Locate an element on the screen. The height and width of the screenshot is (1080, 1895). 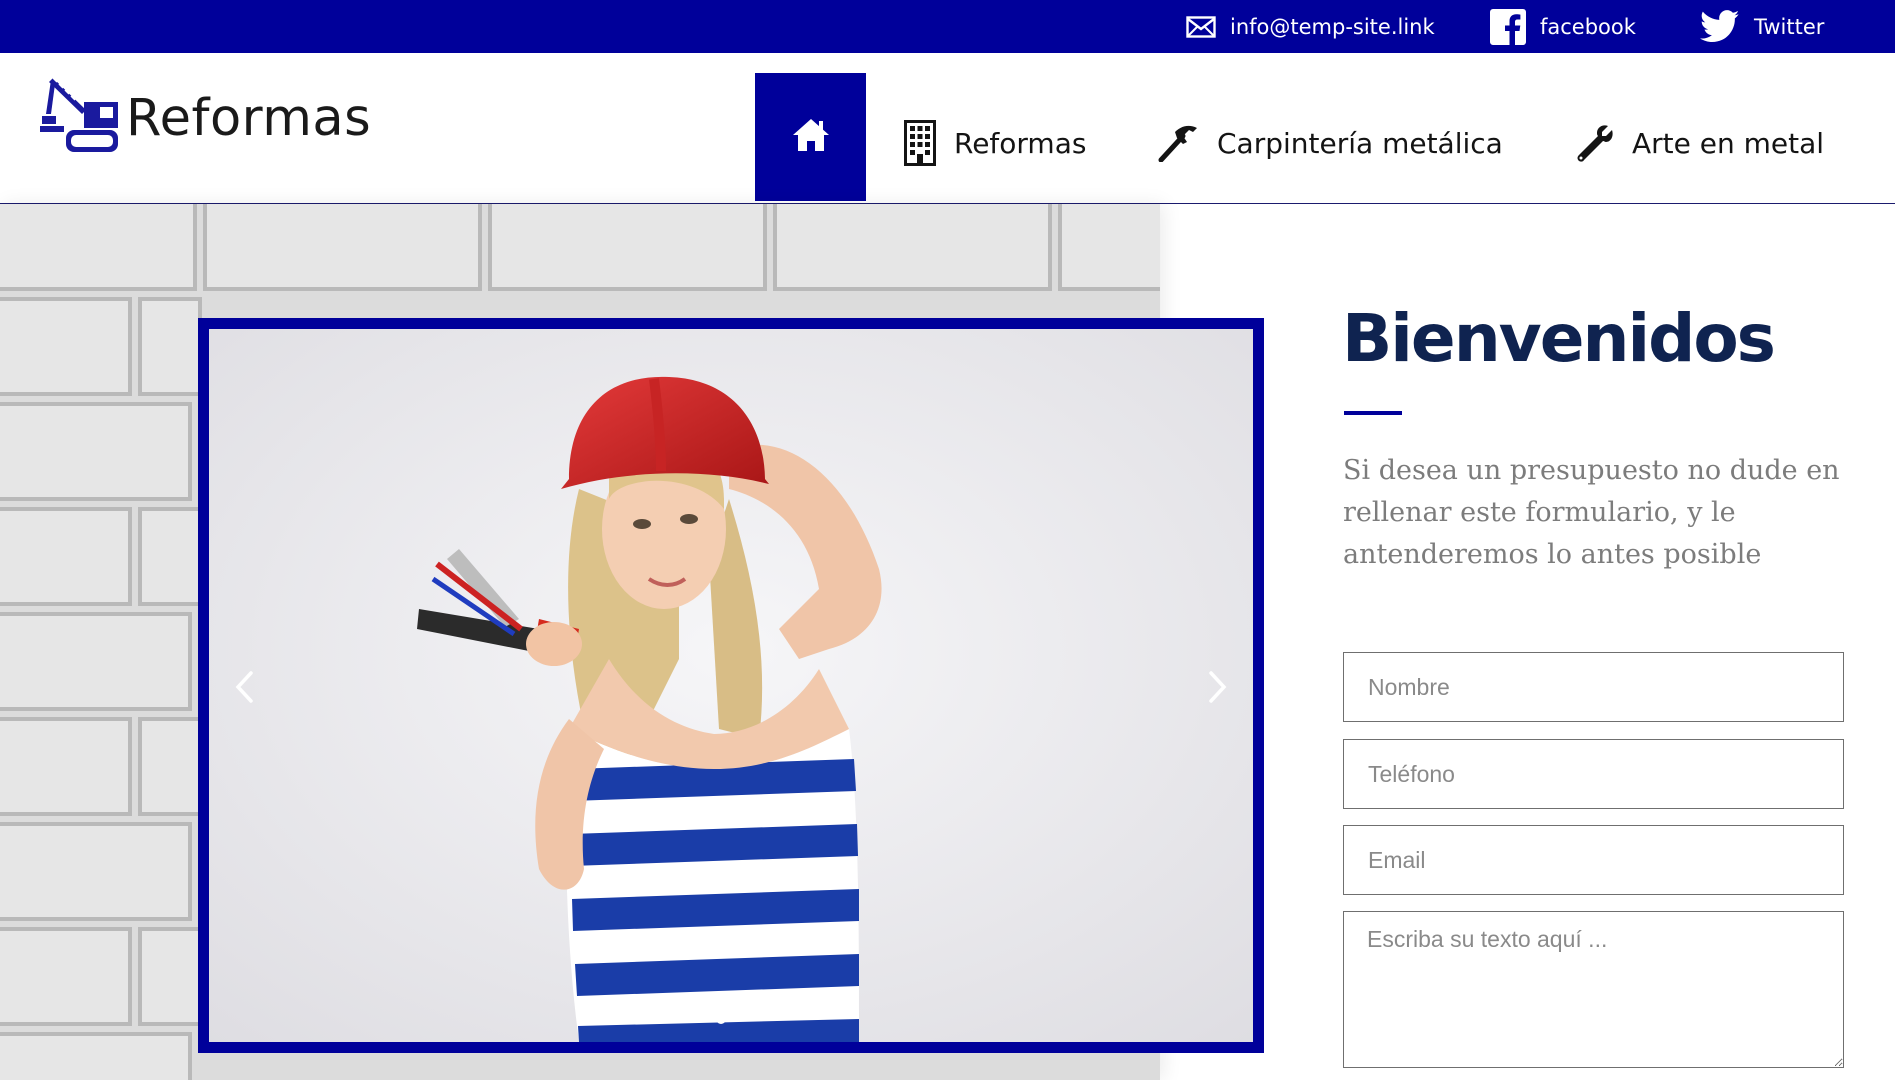
message-textarea is located at coordinates (1593, 989).